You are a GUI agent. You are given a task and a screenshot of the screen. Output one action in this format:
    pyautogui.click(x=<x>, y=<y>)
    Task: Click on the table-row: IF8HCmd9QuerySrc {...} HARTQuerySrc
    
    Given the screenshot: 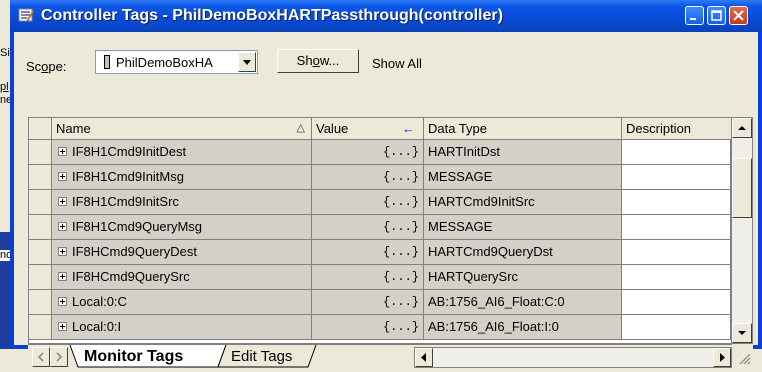 What is the action you would take?
    pyautogui.click(x=380, y=277)
    